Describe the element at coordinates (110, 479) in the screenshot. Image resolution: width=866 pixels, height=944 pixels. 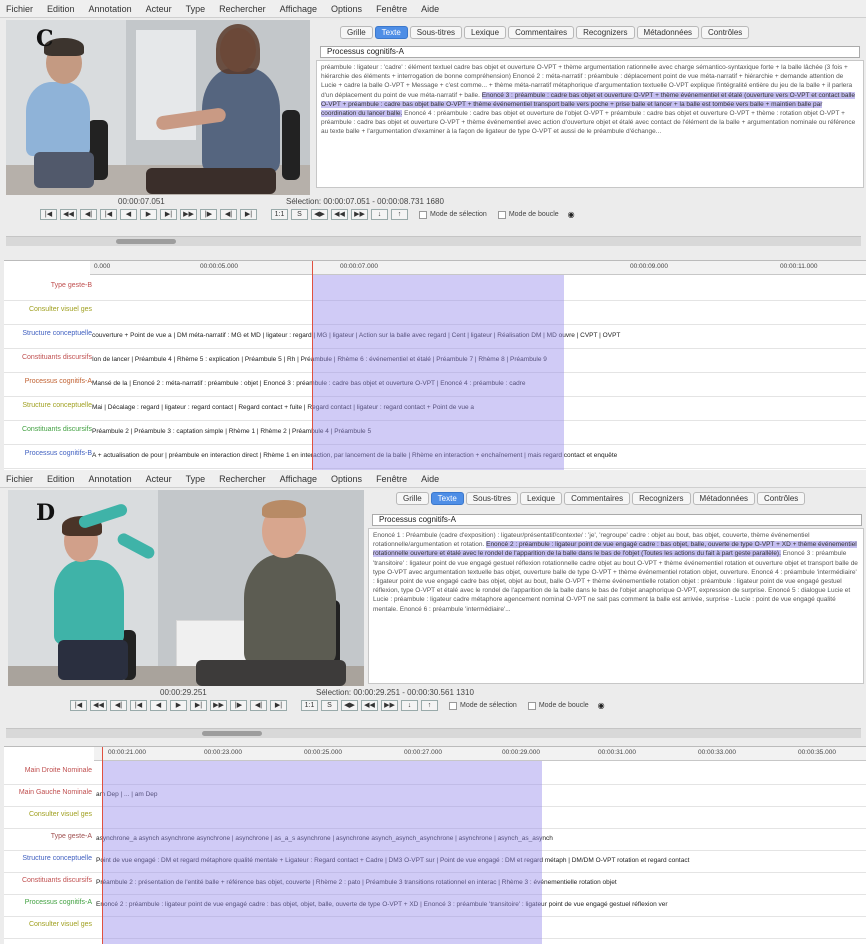
I see `menu-annotation: Annotation` at that location.